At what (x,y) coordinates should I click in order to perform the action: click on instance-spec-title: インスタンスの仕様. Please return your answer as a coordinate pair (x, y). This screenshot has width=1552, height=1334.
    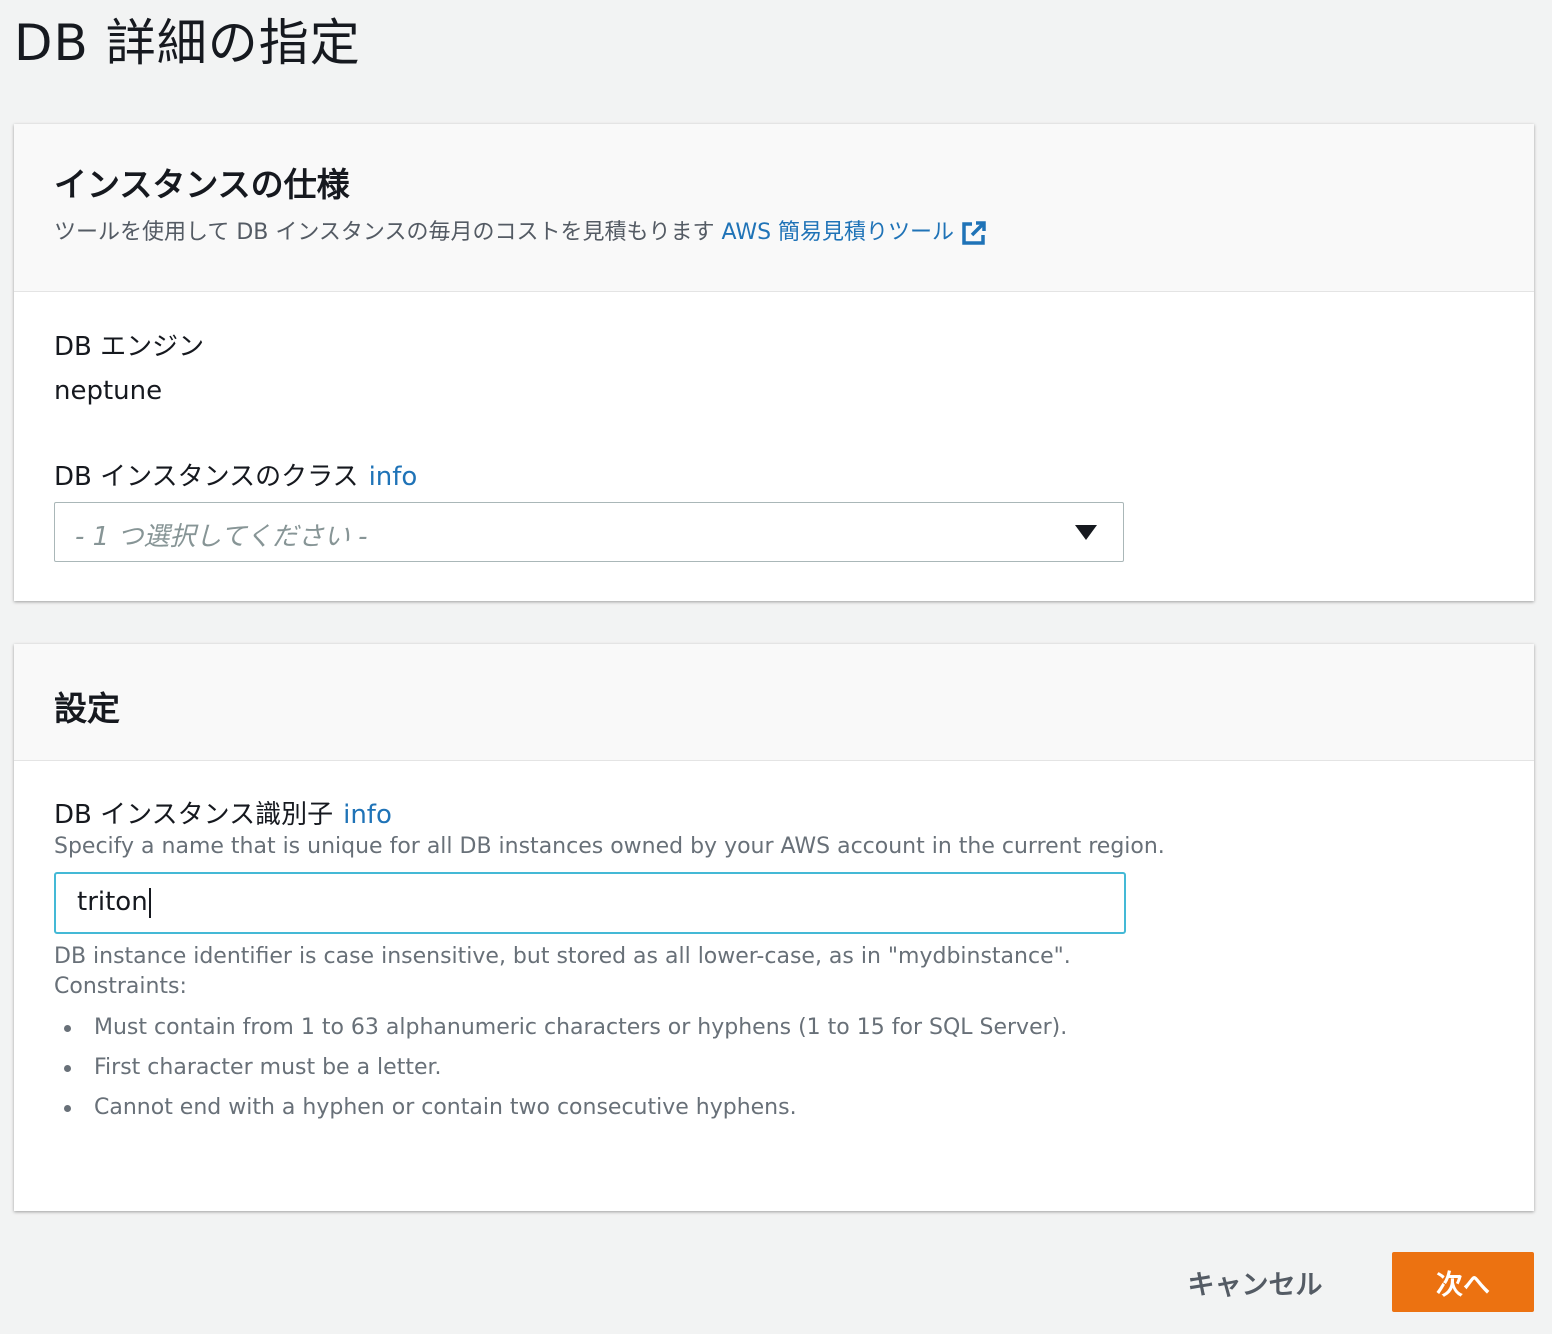
    Looking at the image, I should click on (202, 184).